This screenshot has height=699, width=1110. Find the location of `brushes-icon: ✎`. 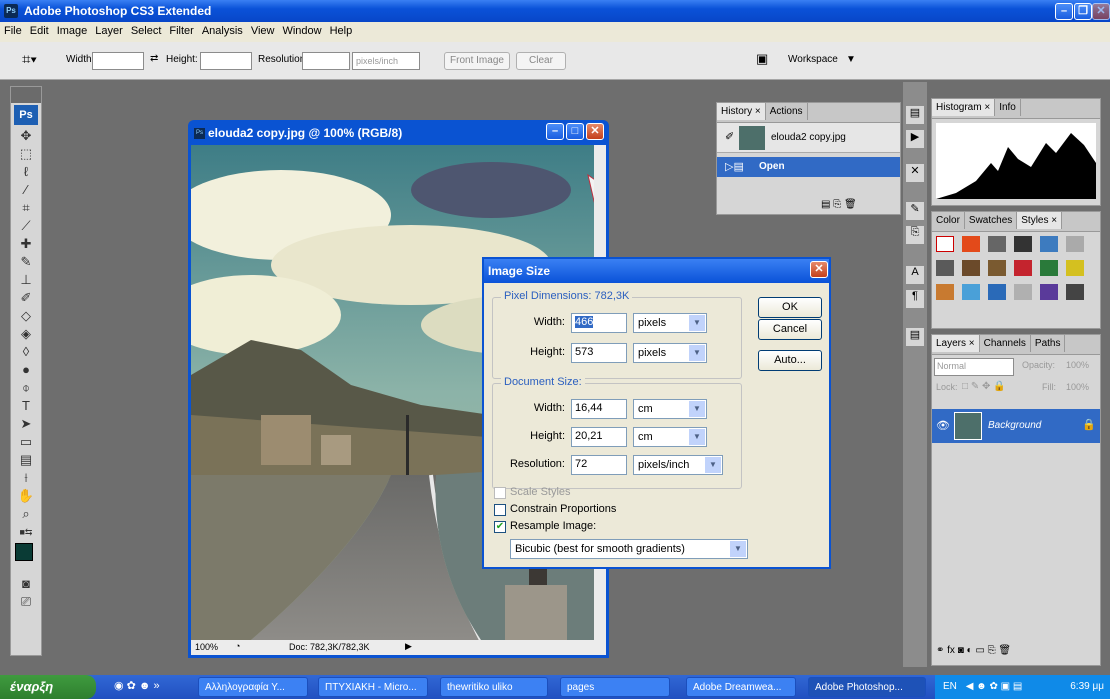

brushes-icon: ✎ is located at coordinates (915, 211).